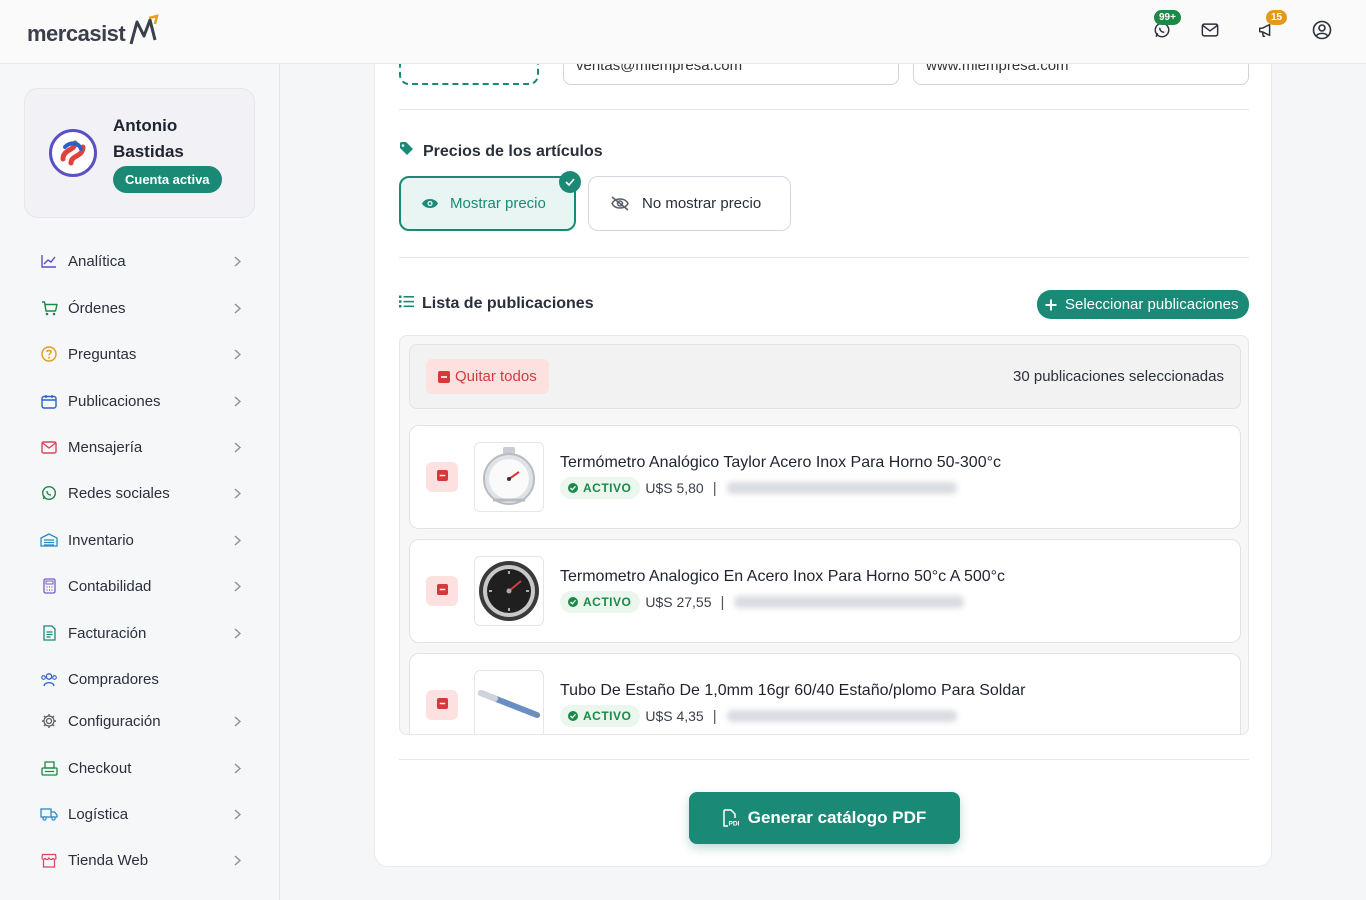  I want to click on generate-pdf-button: PDF Generar catálogo PDF, so click(824, 818).